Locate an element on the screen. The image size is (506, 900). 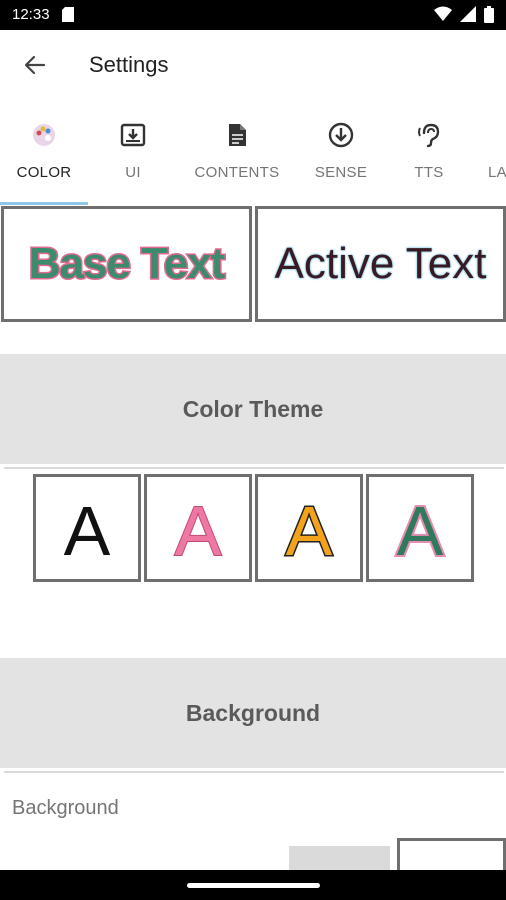
tab-label: SENSE is located at coordinates (341, 172).